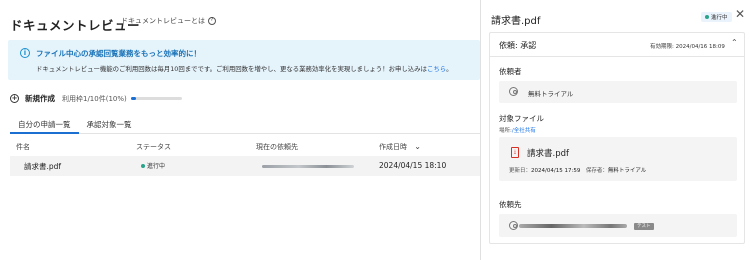  What do you see at coordinates (212, 21) in the screenshot?
I see `question-circle-icon: ?` at bounding box center [212, 21].